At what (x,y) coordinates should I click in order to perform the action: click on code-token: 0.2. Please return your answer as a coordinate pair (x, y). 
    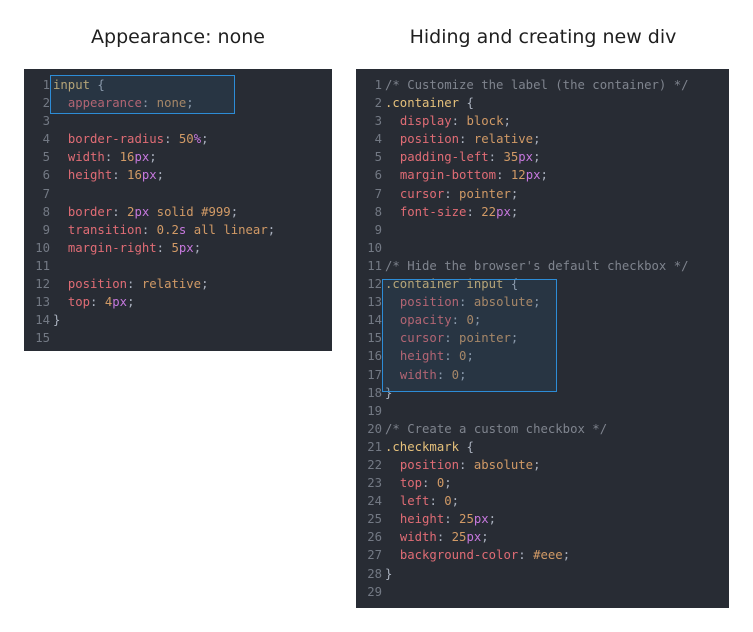
    Looking at the image, I should click on (167, 229).